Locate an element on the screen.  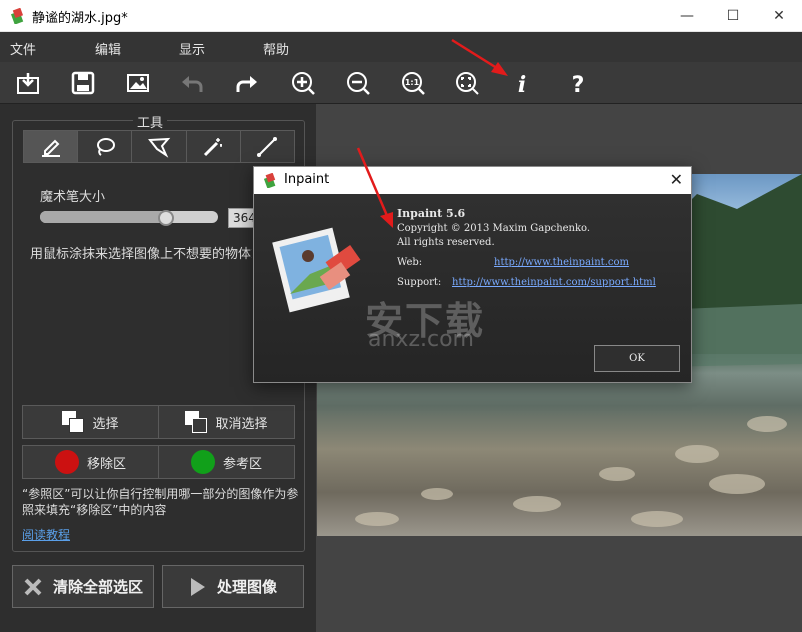
title-bar: 静谧的湖水.jpg* — ☐ ✕ is located at coordinates (401, 16).